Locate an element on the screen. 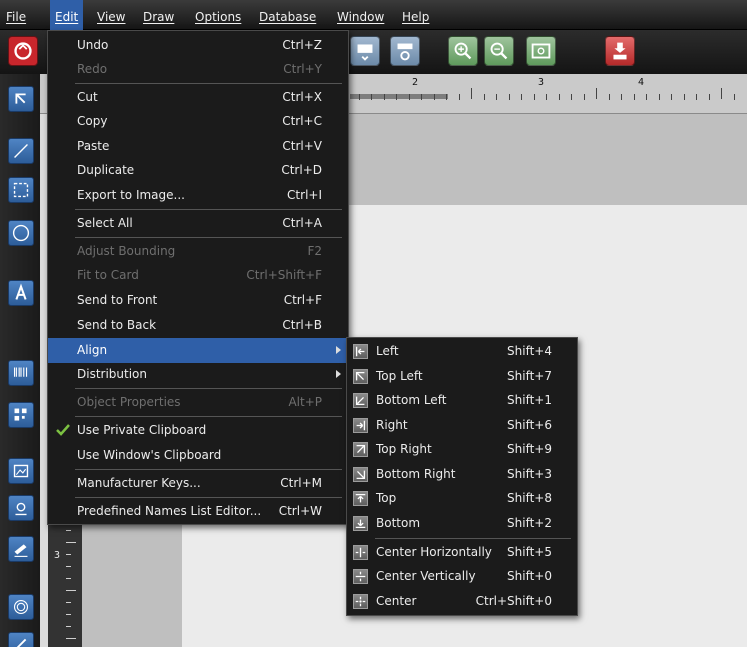 Image resolution: width=747 pixels, height=647 pixels. align-right: Right Shift+6 is located at coordinates (462, 425).